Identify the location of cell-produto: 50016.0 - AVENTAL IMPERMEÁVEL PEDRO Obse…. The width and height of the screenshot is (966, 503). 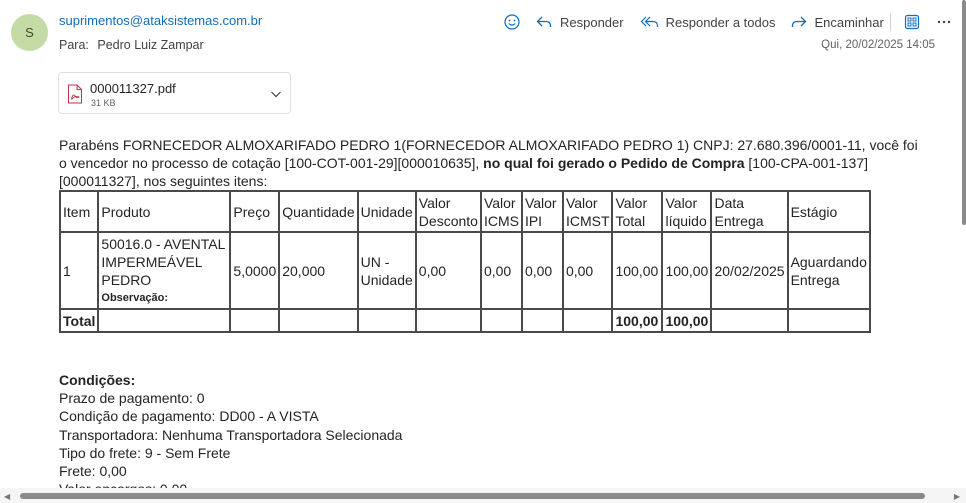
(164, 270).